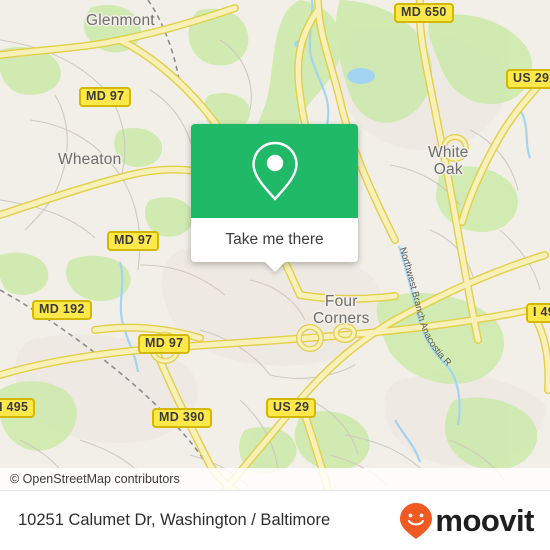  I want to click on moovit-wordmark: moovit, so click(484, 520).